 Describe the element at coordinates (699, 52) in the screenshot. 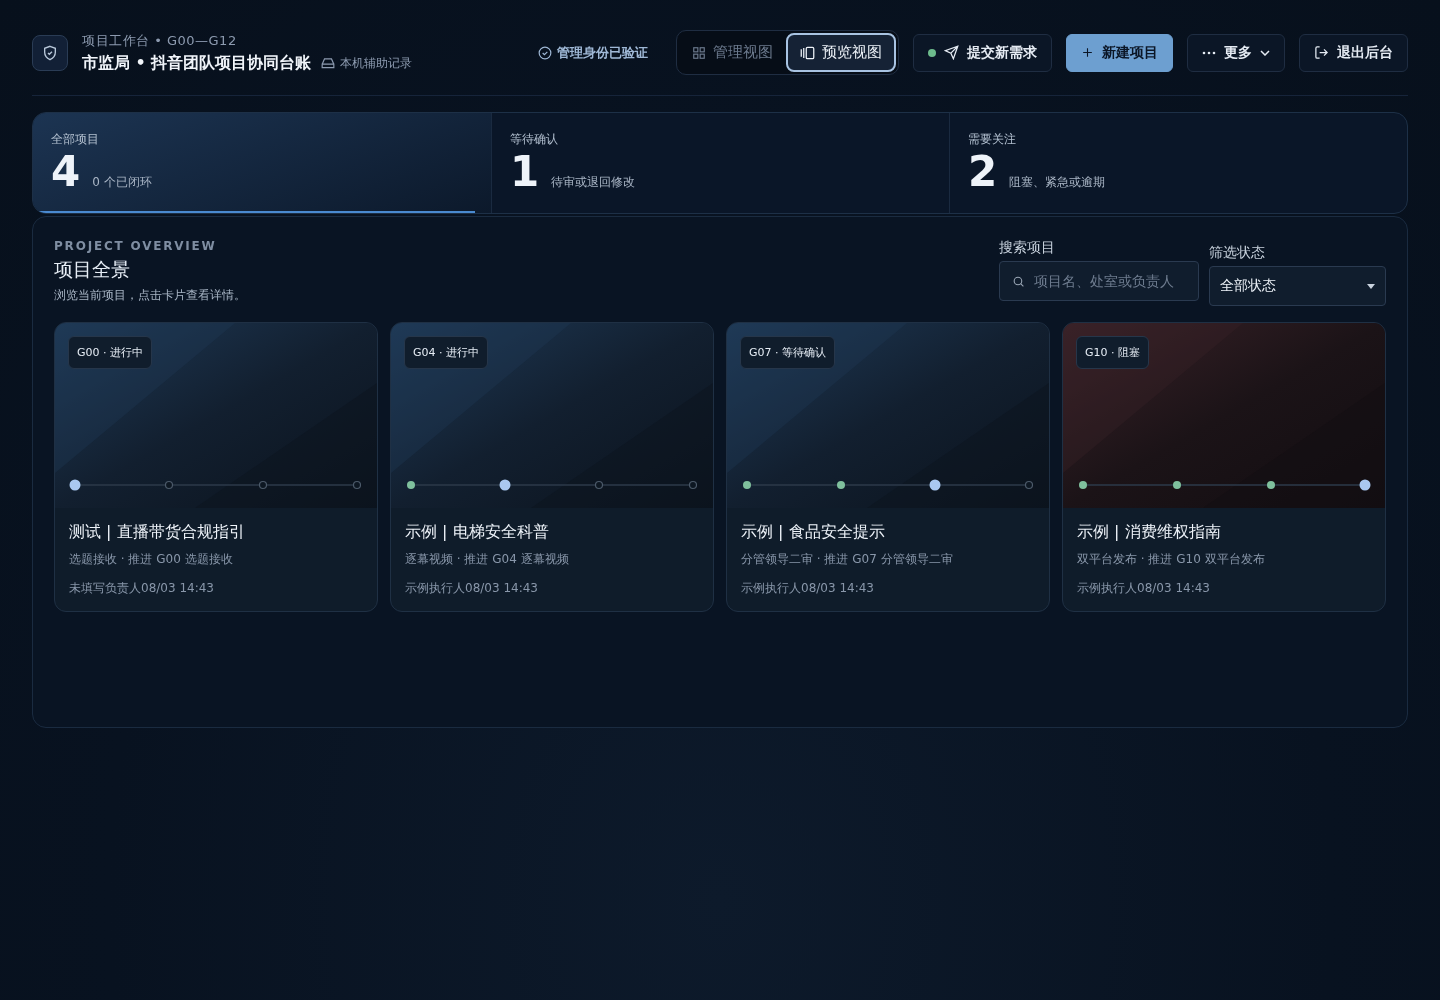

I see `grid-icon` at that location.